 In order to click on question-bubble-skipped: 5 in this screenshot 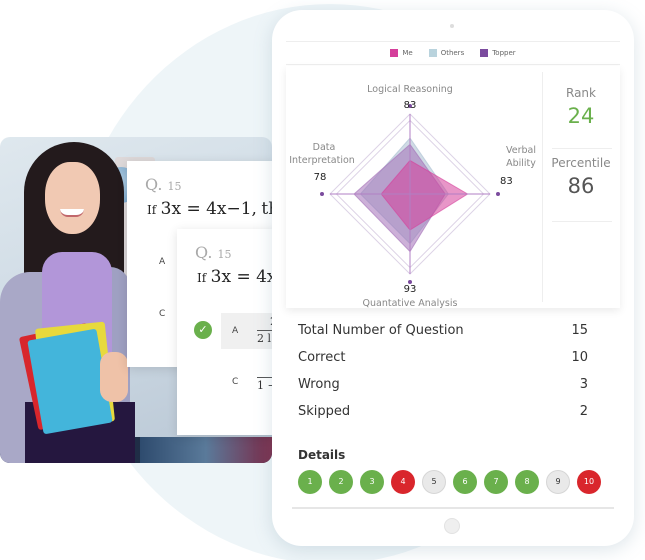, I will do `click(434, 482)`.